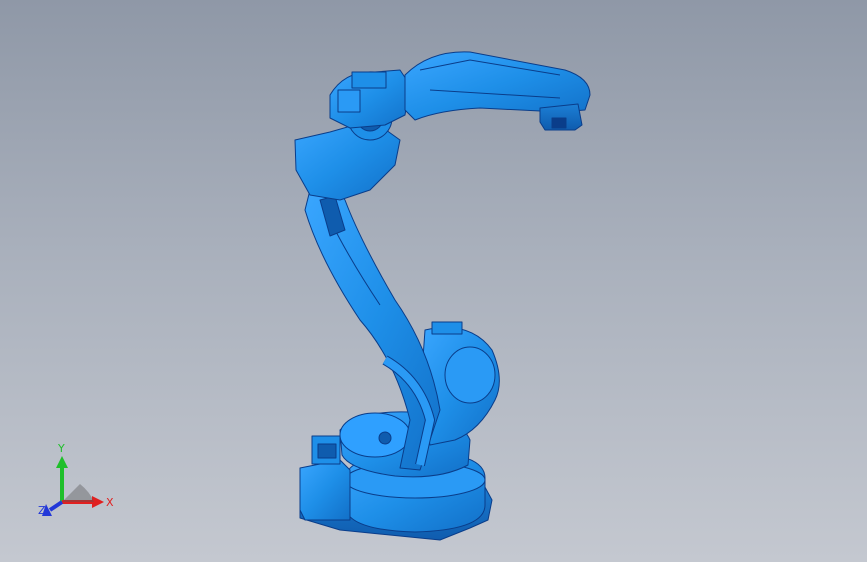 Image resolution: width=867 pixels, height=562 pixels. I want to click on y-axis-label: Y, so click(61, 448).